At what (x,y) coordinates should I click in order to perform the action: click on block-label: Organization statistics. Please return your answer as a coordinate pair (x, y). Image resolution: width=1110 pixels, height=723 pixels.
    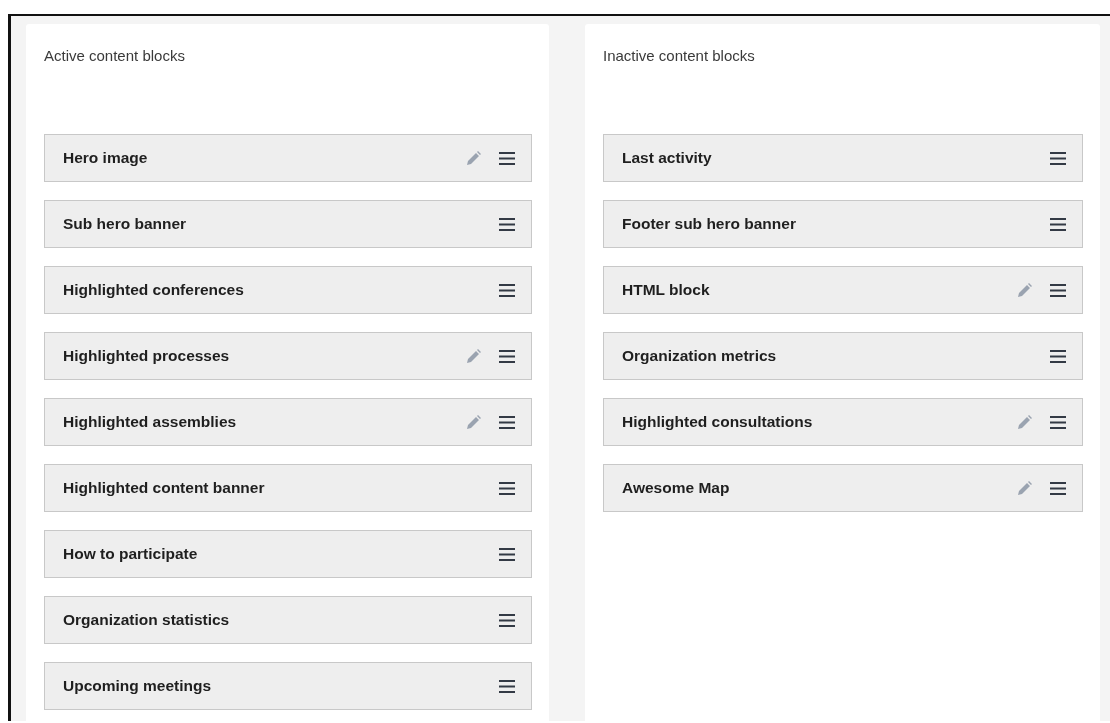
    Looking at the image, I should click on (147, 620).